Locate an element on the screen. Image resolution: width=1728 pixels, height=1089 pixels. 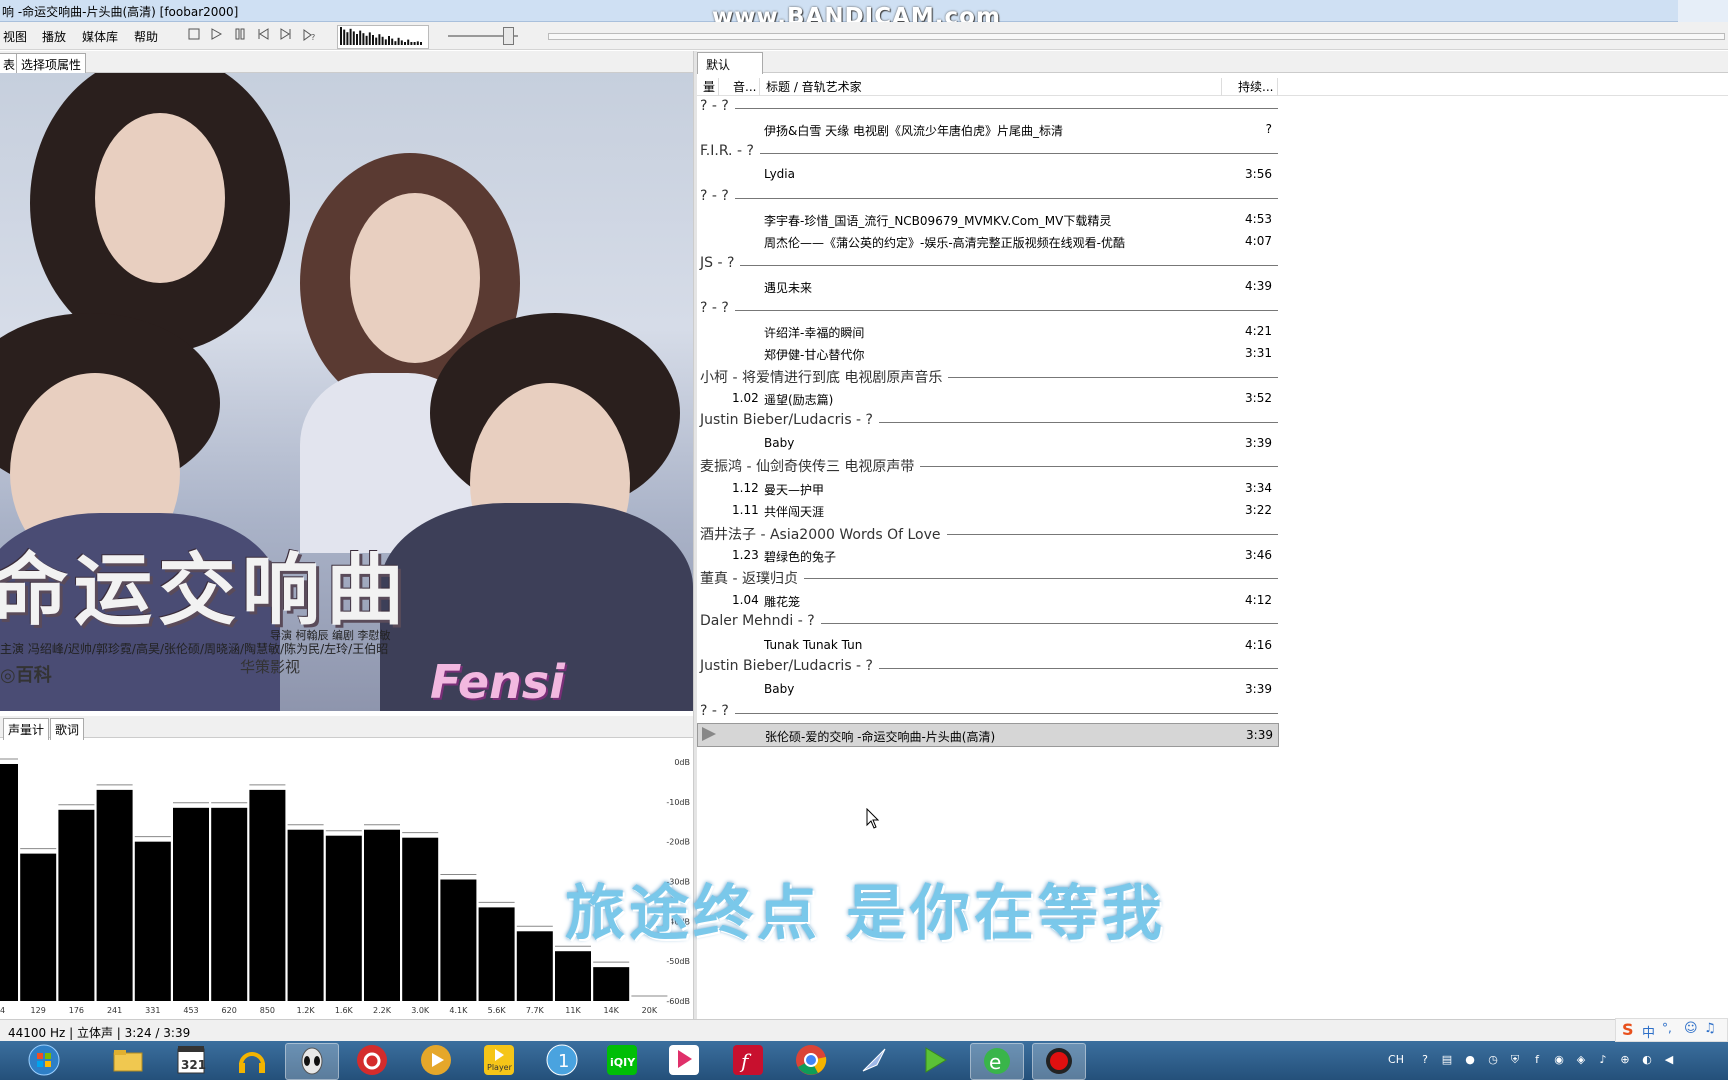
foobar-alien-icon is located at coordinates (312, 1061).